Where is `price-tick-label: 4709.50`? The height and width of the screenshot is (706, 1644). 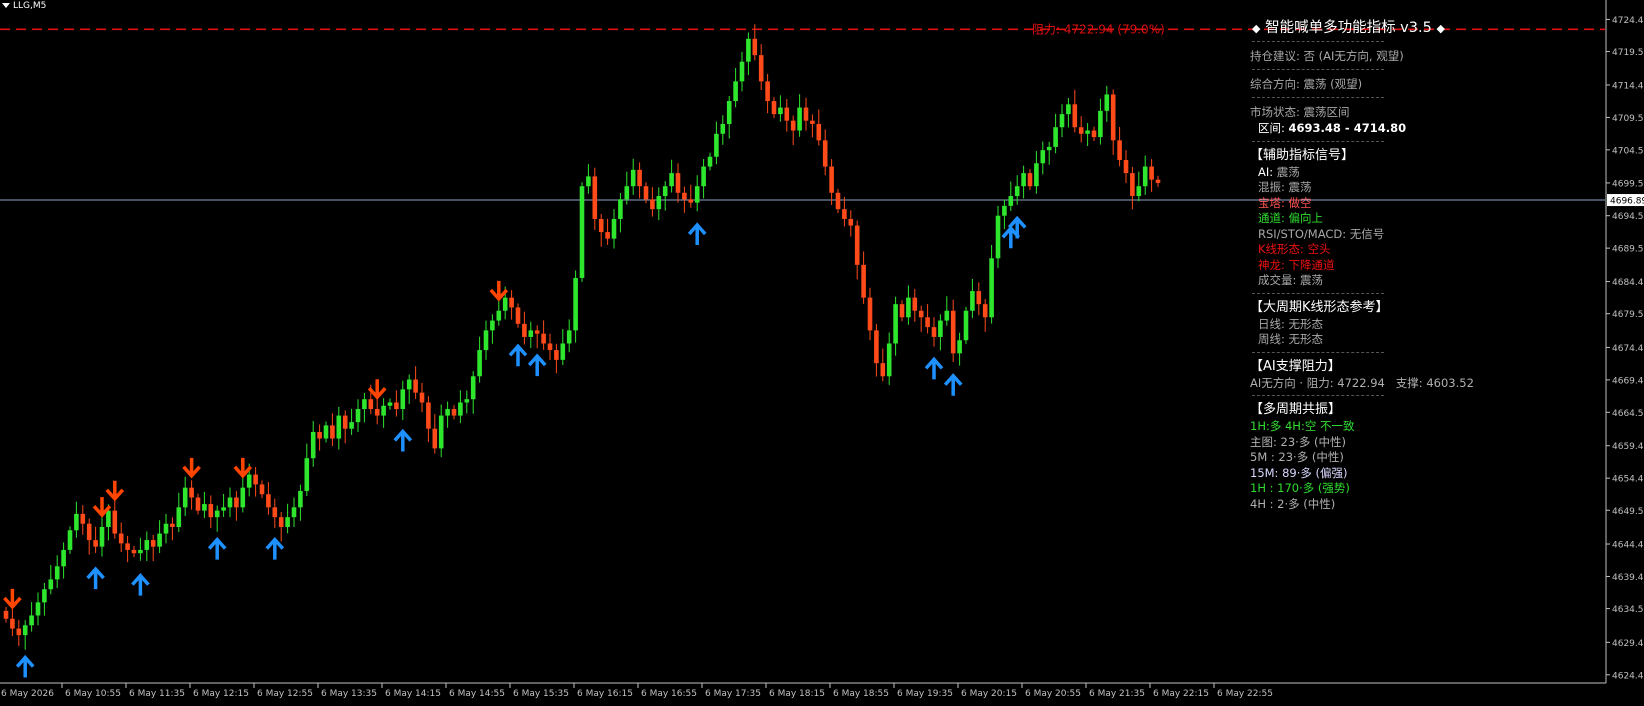 price-tick-label: 4709.50 is located at coordinates (1628, 119).